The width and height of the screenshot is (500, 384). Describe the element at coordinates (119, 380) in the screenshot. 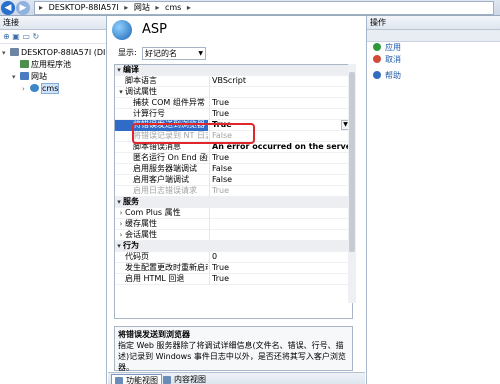

I see `features-view-icon` at that location.